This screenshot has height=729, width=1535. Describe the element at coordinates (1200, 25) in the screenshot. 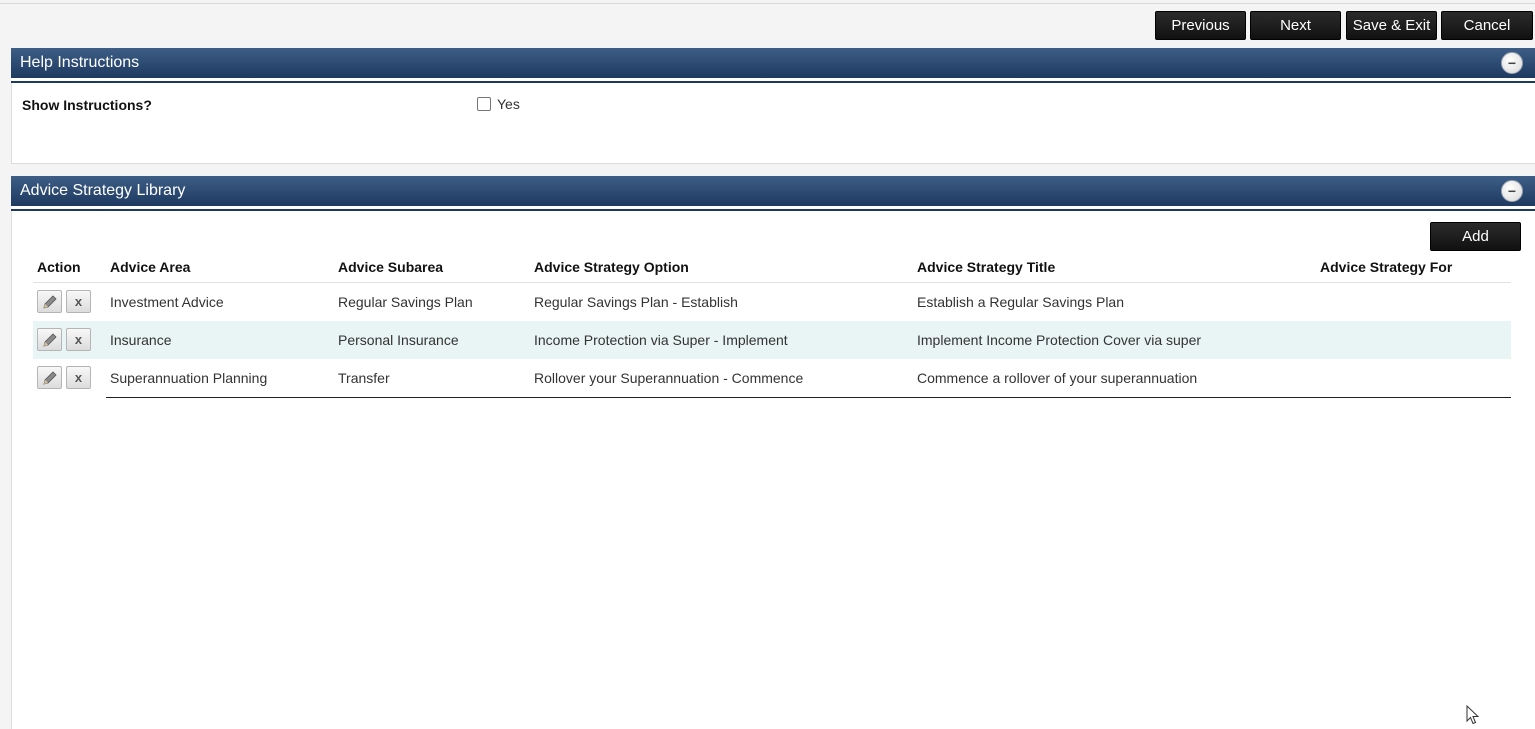

I see `previous-button: Previous` at that location.